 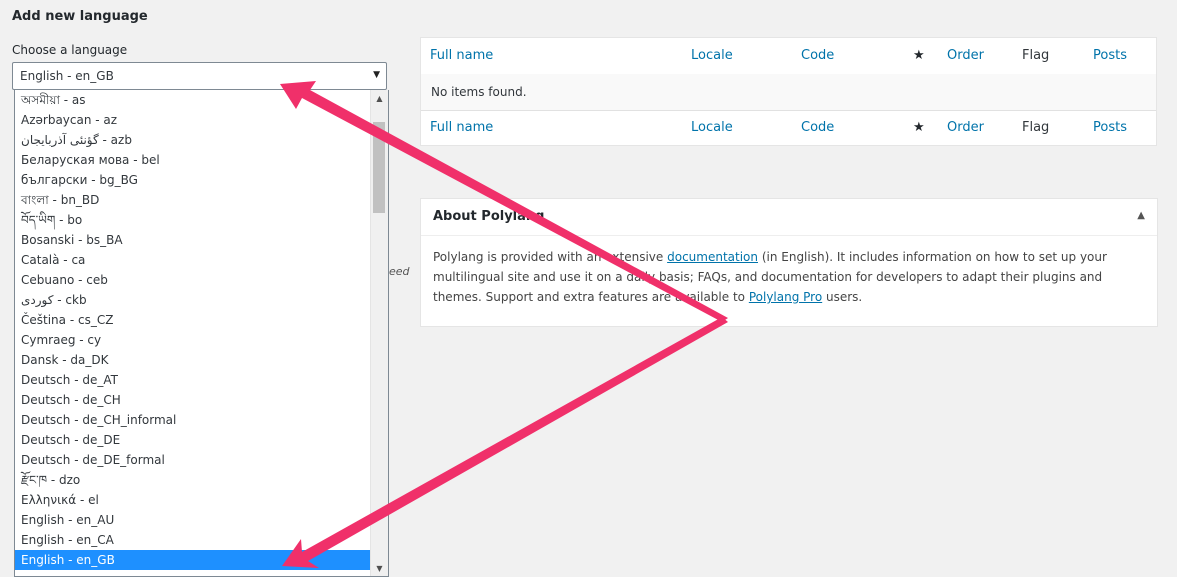 What do you see at coordinates (399, 271) in the screenshot?
I see `background-text-fragment: eed` at bounding box center [399, 271].